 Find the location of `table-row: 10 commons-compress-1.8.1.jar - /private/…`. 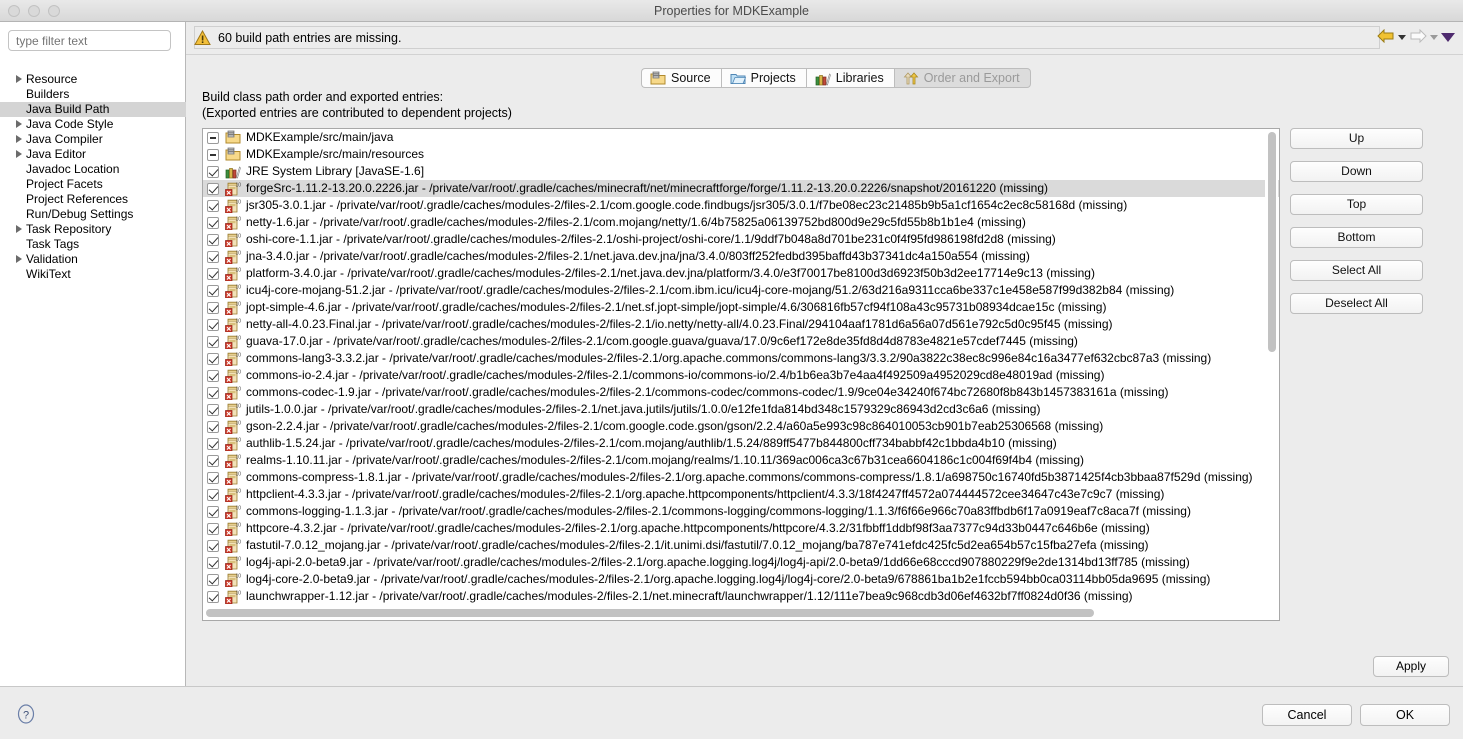

table-row: 10 commons-compress-1.8.1.jar - /private/… is located at coordinates (741, 477).